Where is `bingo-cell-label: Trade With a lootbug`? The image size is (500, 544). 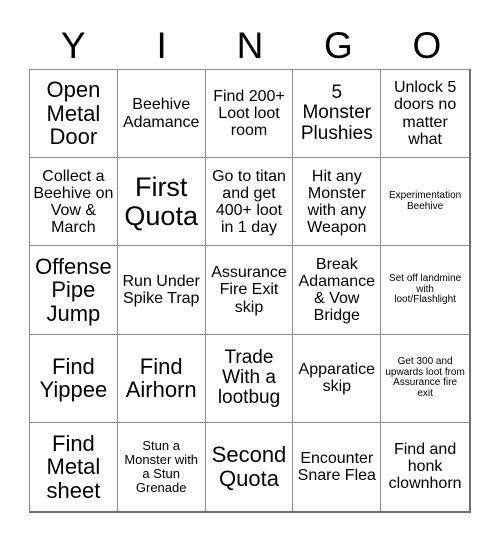 bingo-cell-label: Trade With a lootbug is located at coordinates (249, 377).